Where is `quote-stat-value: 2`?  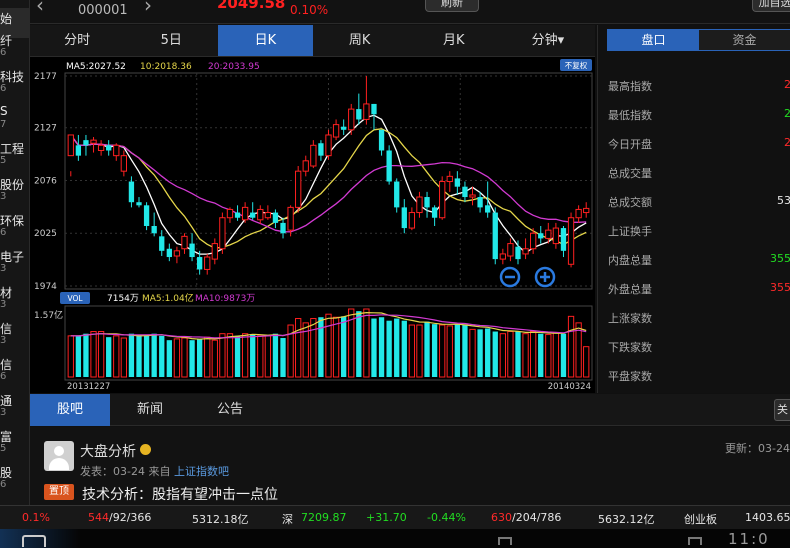
quote-stat-value: 2 is located at coordinates (787, 142).